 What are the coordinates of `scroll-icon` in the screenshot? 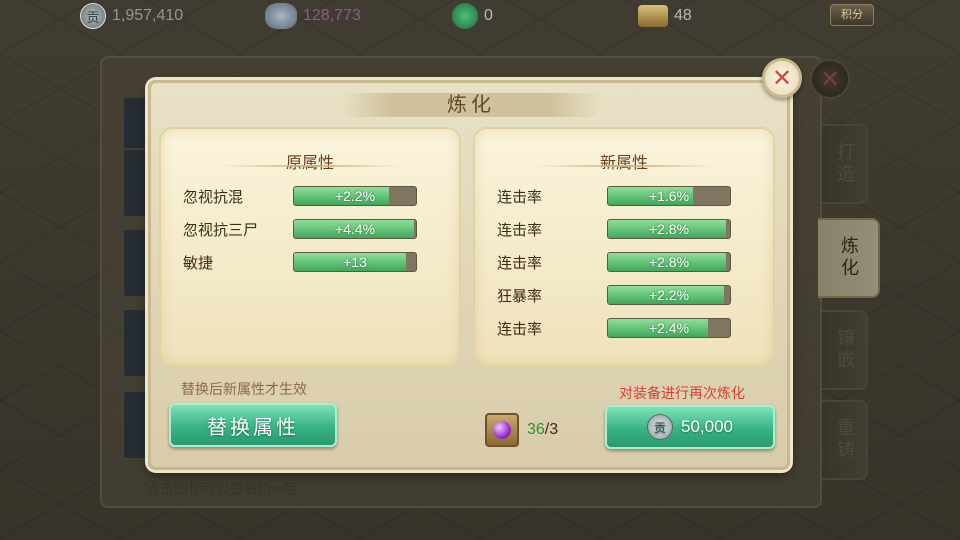 It's located at (653, 16).